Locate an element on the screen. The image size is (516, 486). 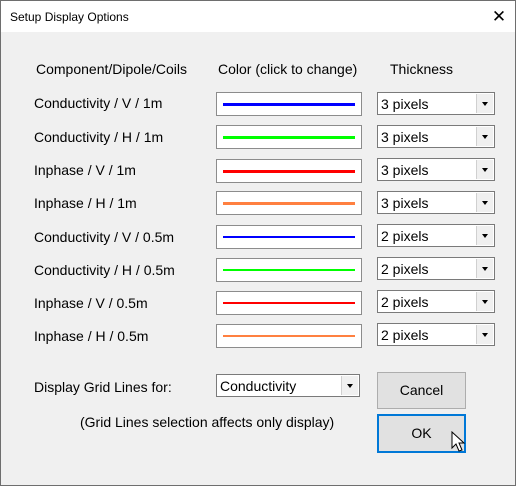
header-component: Component/Dipole/Coils is located at coordinates (111, 69).